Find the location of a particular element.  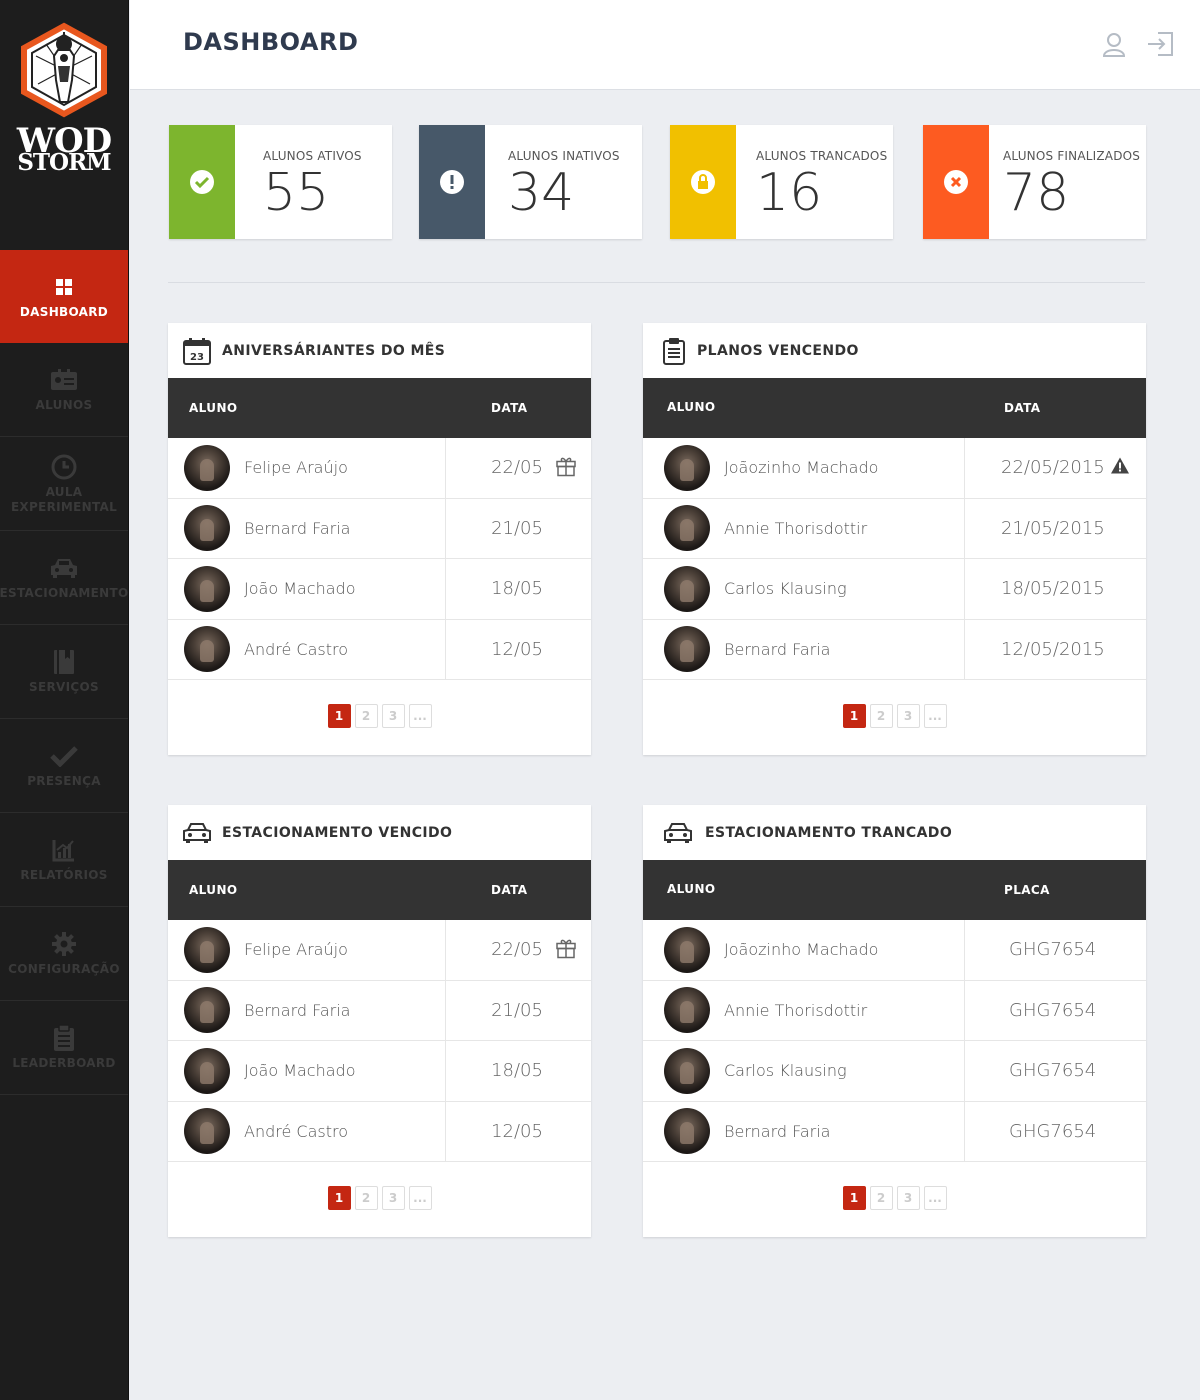

clock-icon is located at coordinates (64, 467).